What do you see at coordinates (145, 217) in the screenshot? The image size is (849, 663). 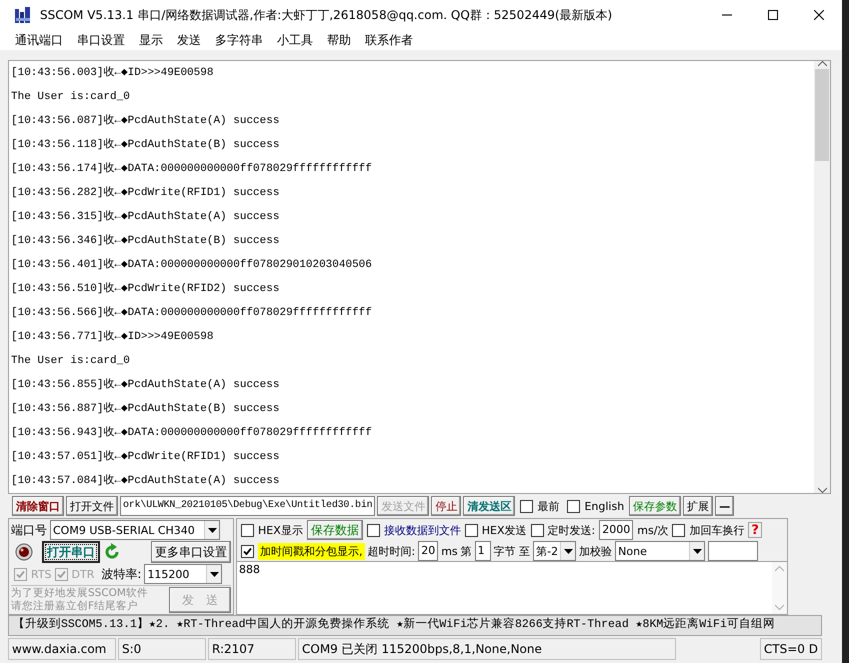 I see `log-line: [10:43:56.315]收←◆PcdAuthState(A) success` at bounding box center [145, 217].